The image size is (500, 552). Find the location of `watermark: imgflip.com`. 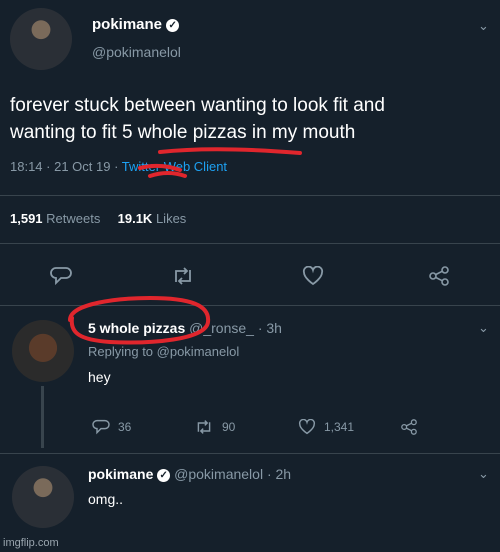

watermark: imgflip.com is located at coordinates (31, 543).